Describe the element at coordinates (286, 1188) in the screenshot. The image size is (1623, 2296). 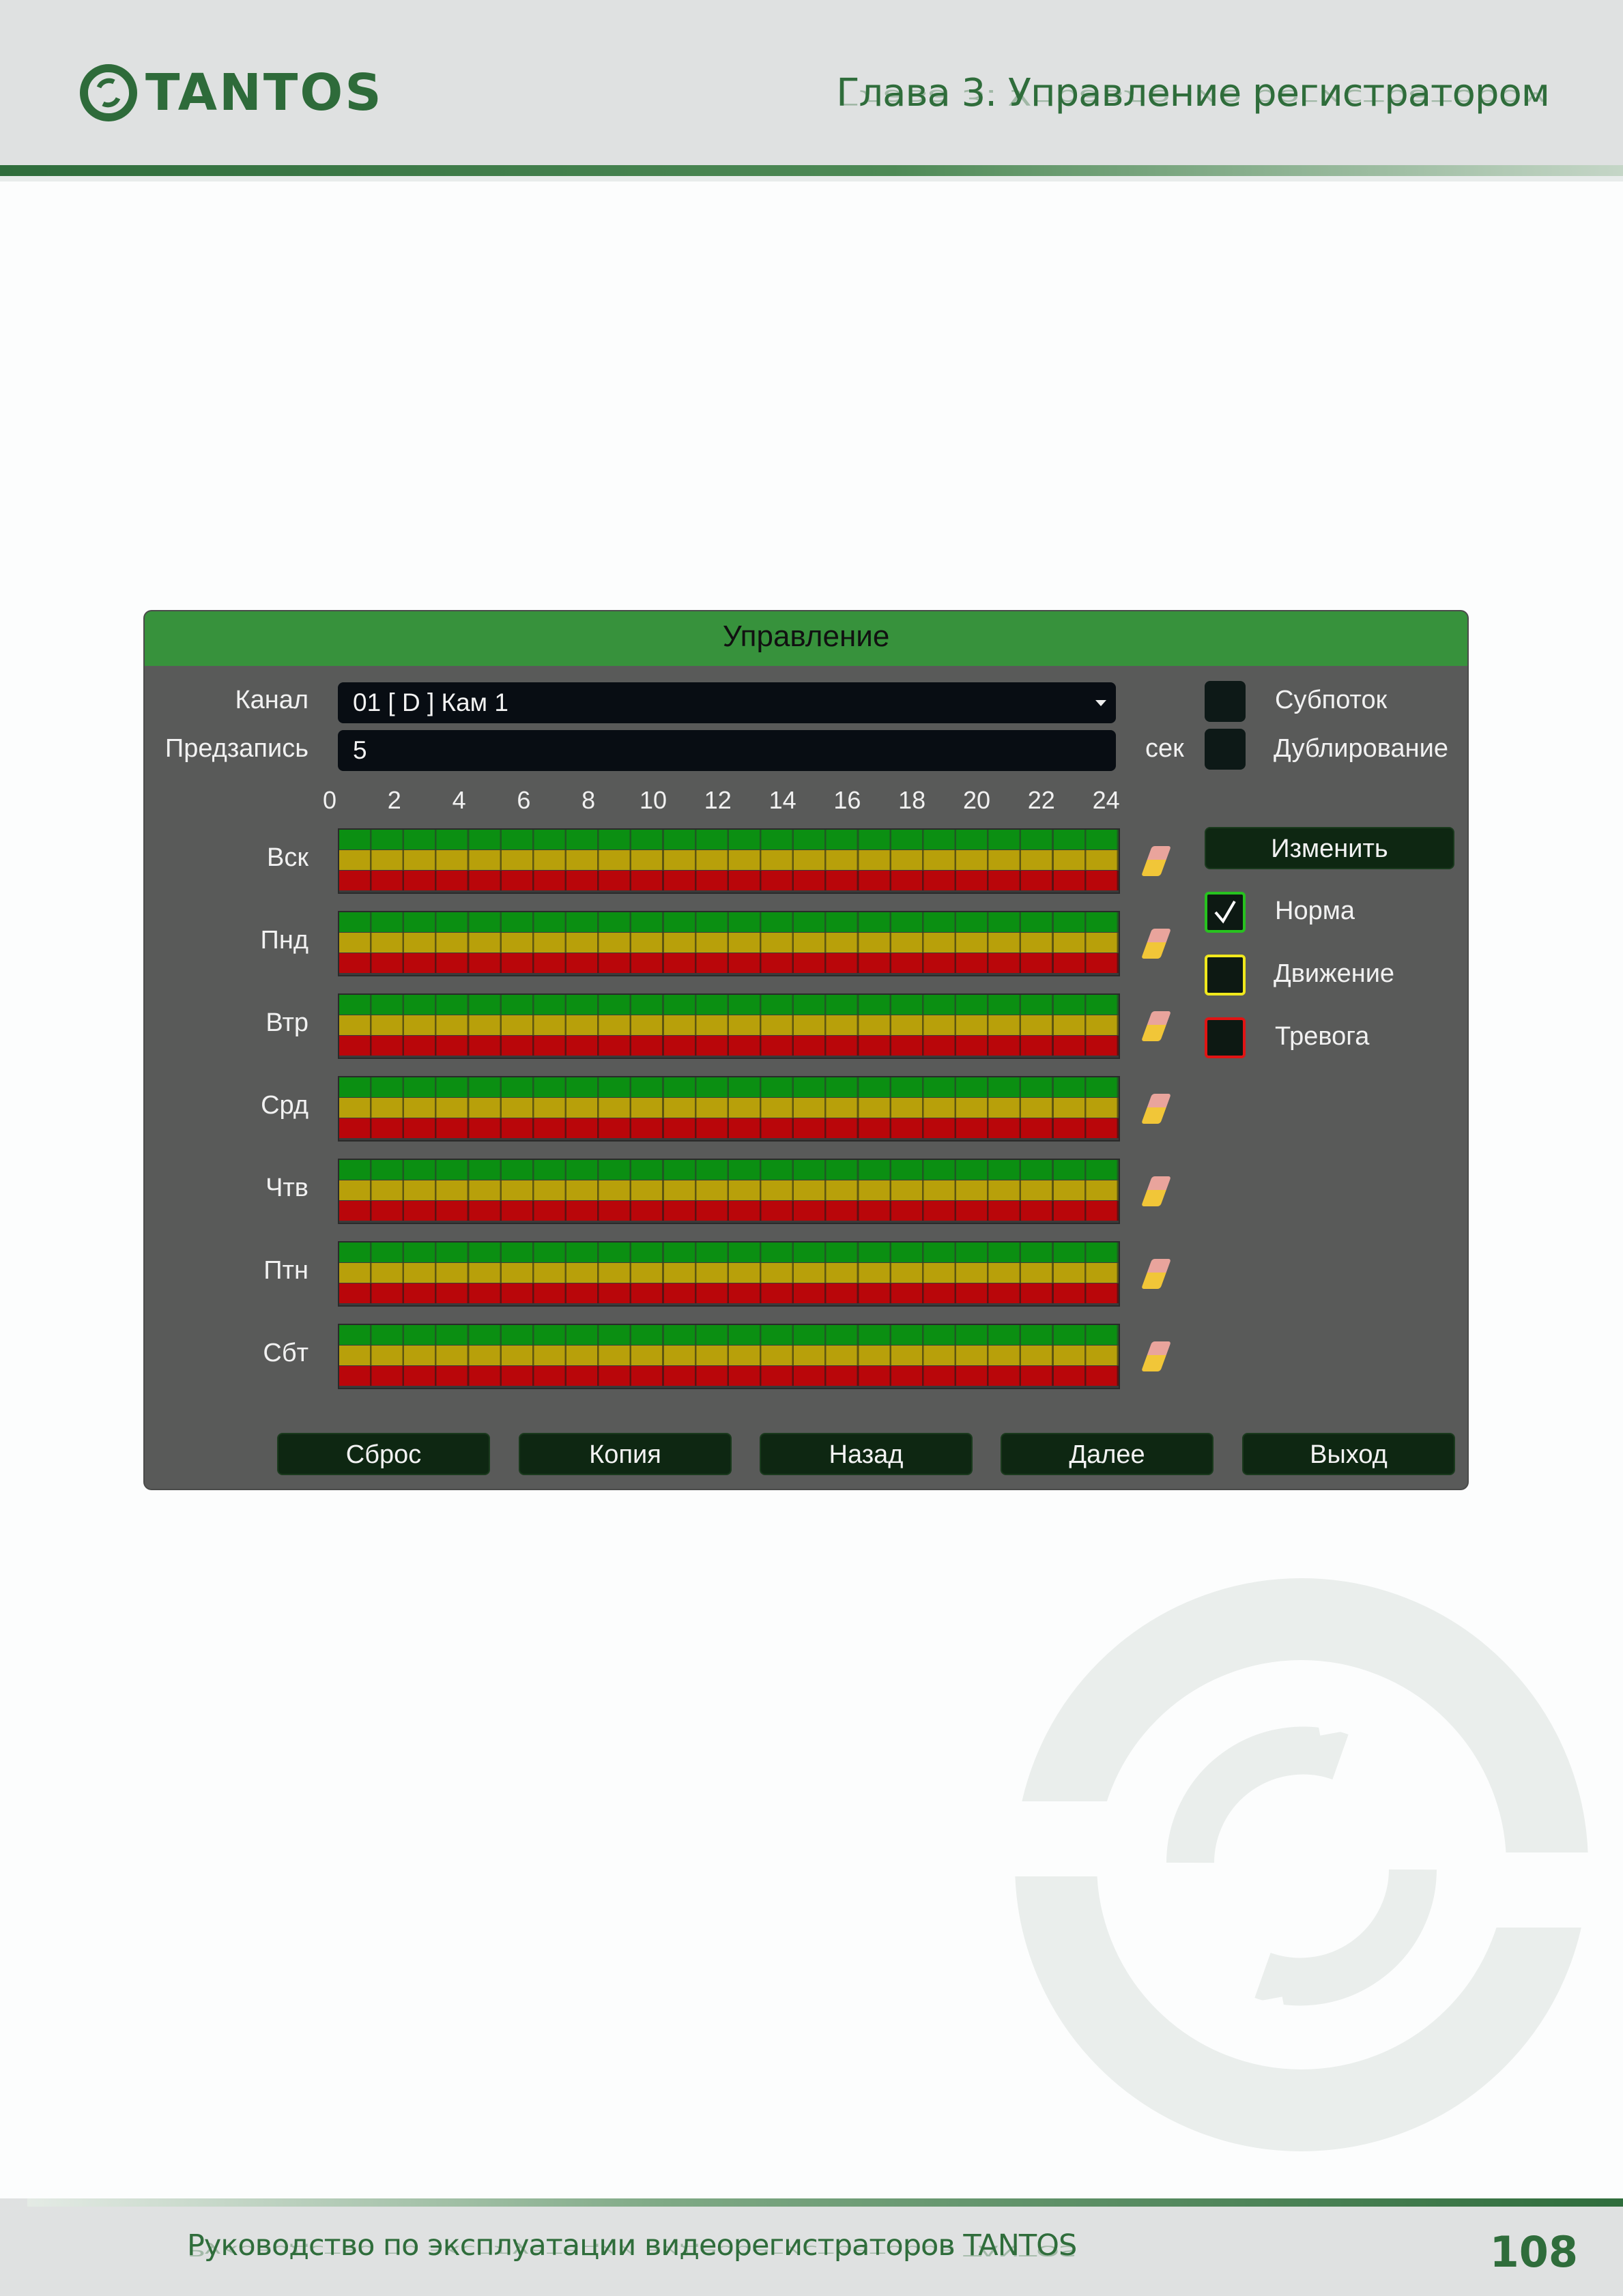
I see `day-label: Чтв` at that location.